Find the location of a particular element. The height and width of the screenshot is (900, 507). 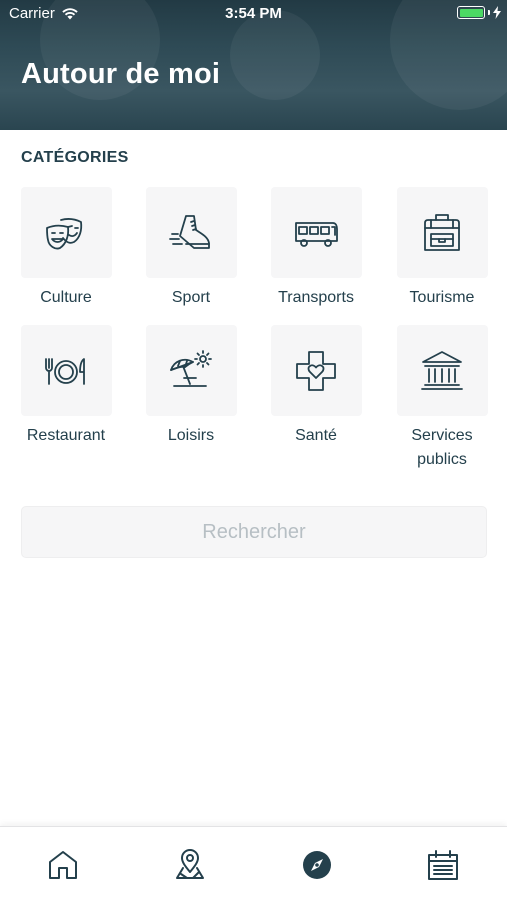

health-cross-icon is located at coordinates (316, 370).